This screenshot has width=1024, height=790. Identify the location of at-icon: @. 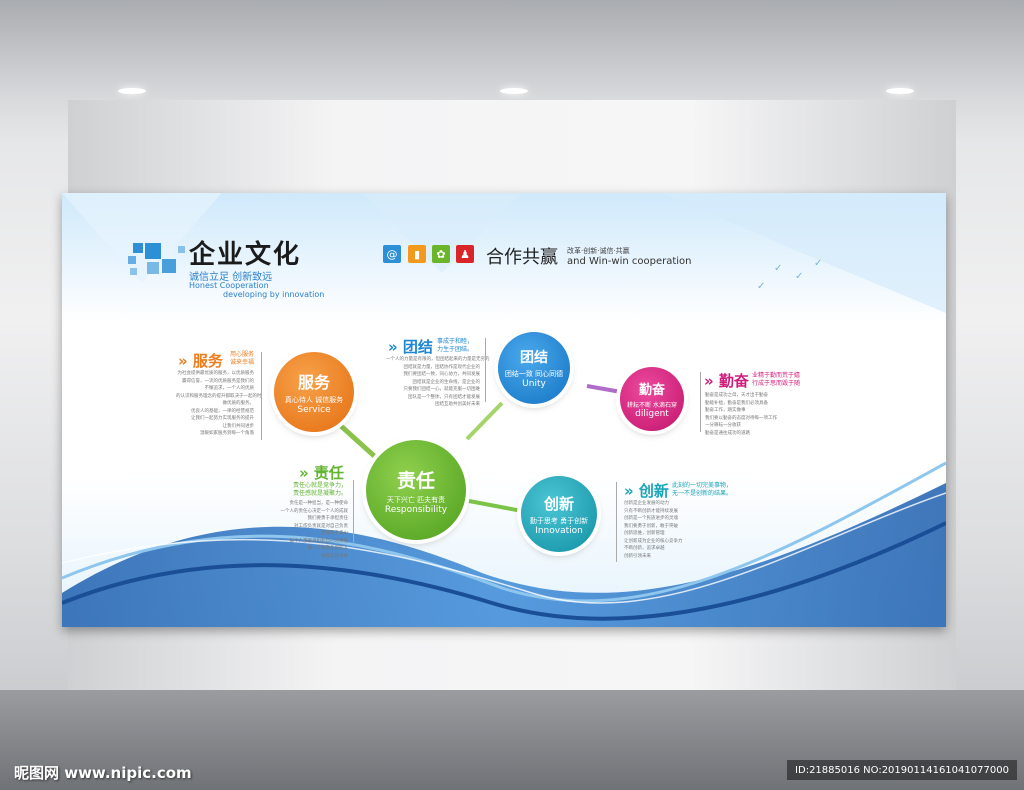
(392, 254).